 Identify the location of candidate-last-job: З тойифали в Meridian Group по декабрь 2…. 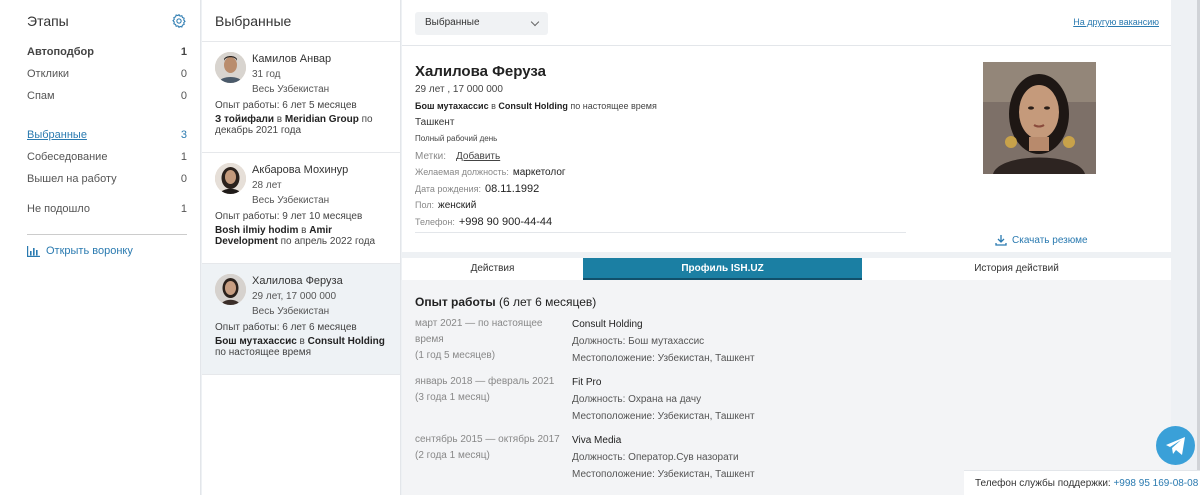
(294, 125).